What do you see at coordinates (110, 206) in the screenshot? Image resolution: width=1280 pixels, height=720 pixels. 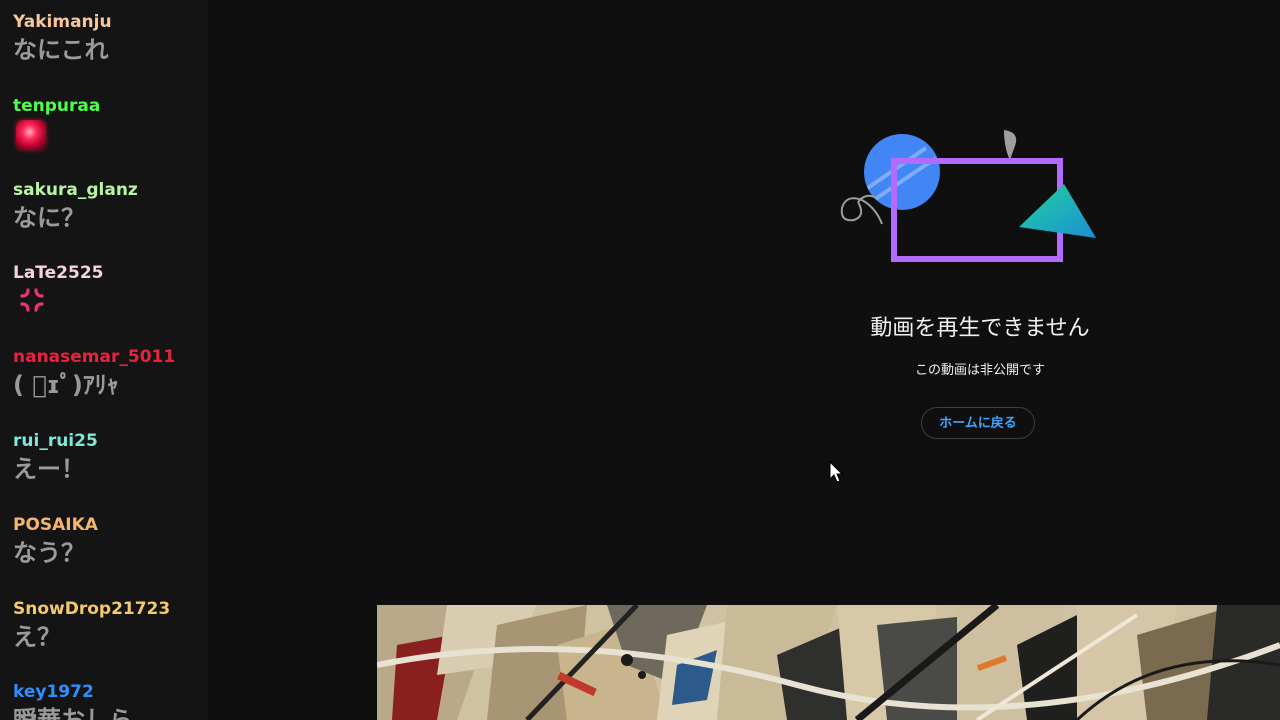 I see `chat-message: sakura_glanz なに？` at bounding box center [110, 206].